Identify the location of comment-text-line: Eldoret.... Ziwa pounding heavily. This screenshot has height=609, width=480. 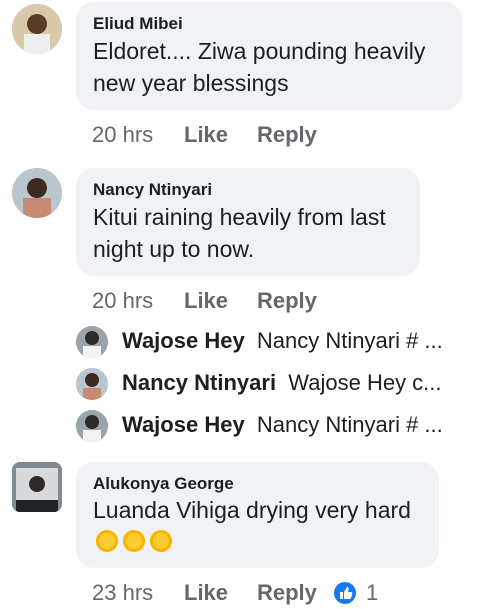
(259, 51).